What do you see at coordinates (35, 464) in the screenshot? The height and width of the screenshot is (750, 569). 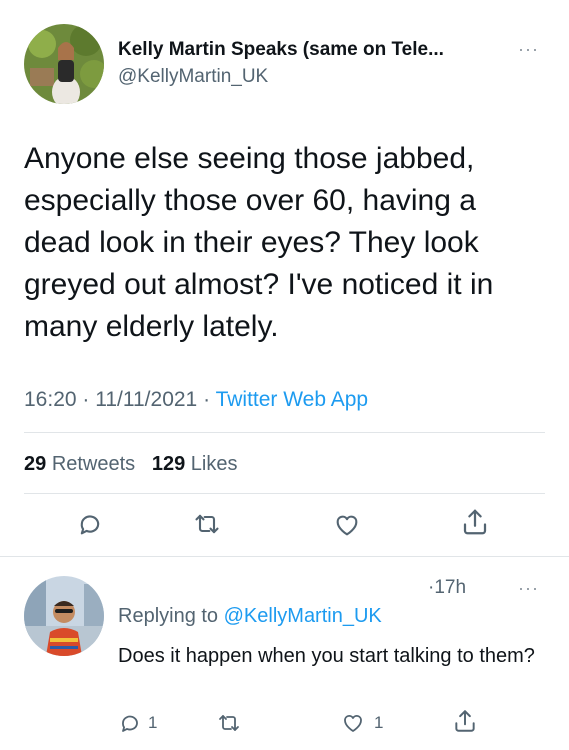 I see `retweets-count: 29` at bounding box center [35, 464].